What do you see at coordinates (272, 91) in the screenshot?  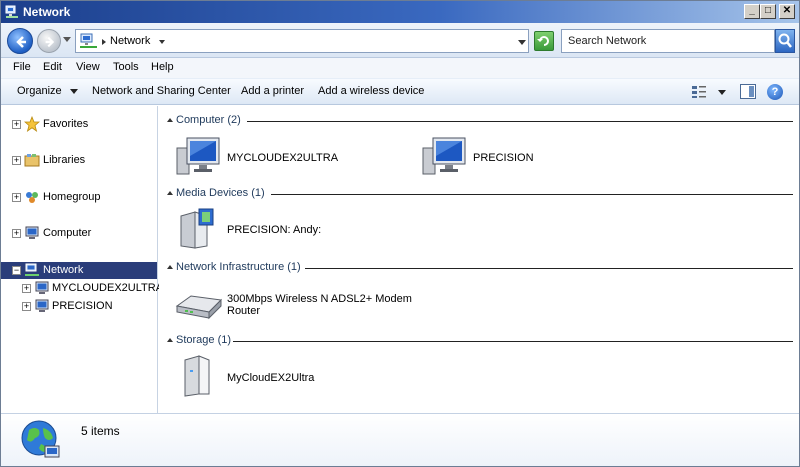 I see `add-printer-button: Add a printer` at bounding box center [272, 91].